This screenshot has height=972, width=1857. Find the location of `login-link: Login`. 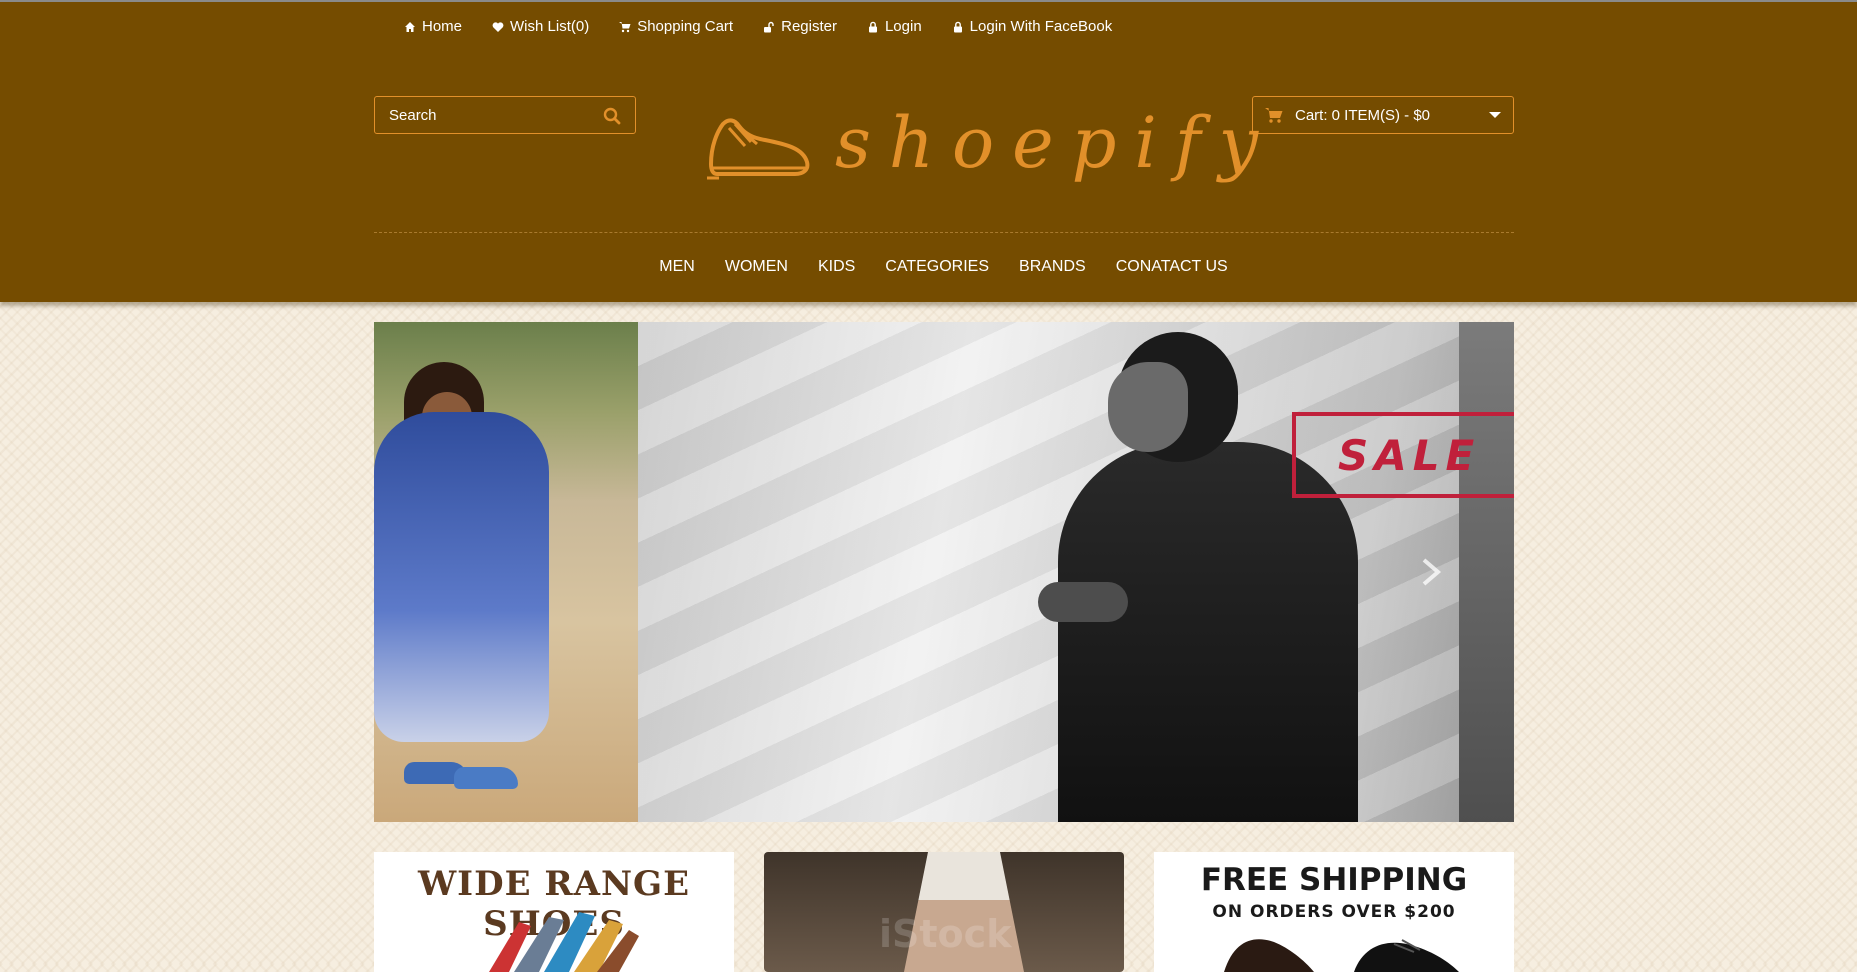

login-link: Login is located at coordinates (894, 26).